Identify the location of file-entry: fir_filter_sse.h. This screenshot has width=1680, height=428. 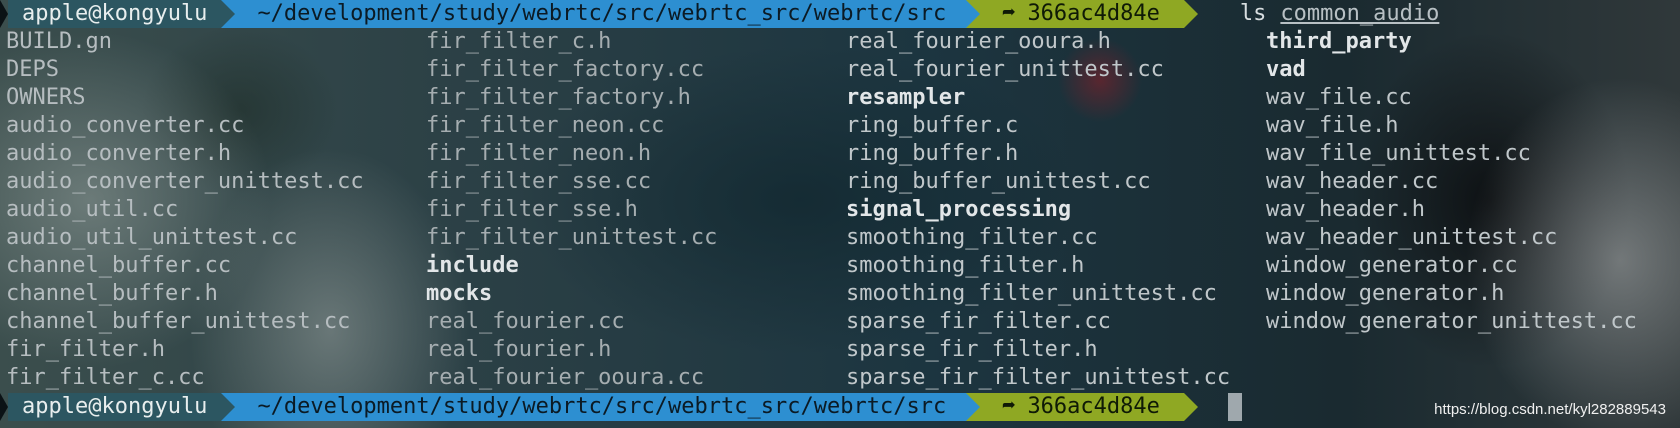
(532, 209).